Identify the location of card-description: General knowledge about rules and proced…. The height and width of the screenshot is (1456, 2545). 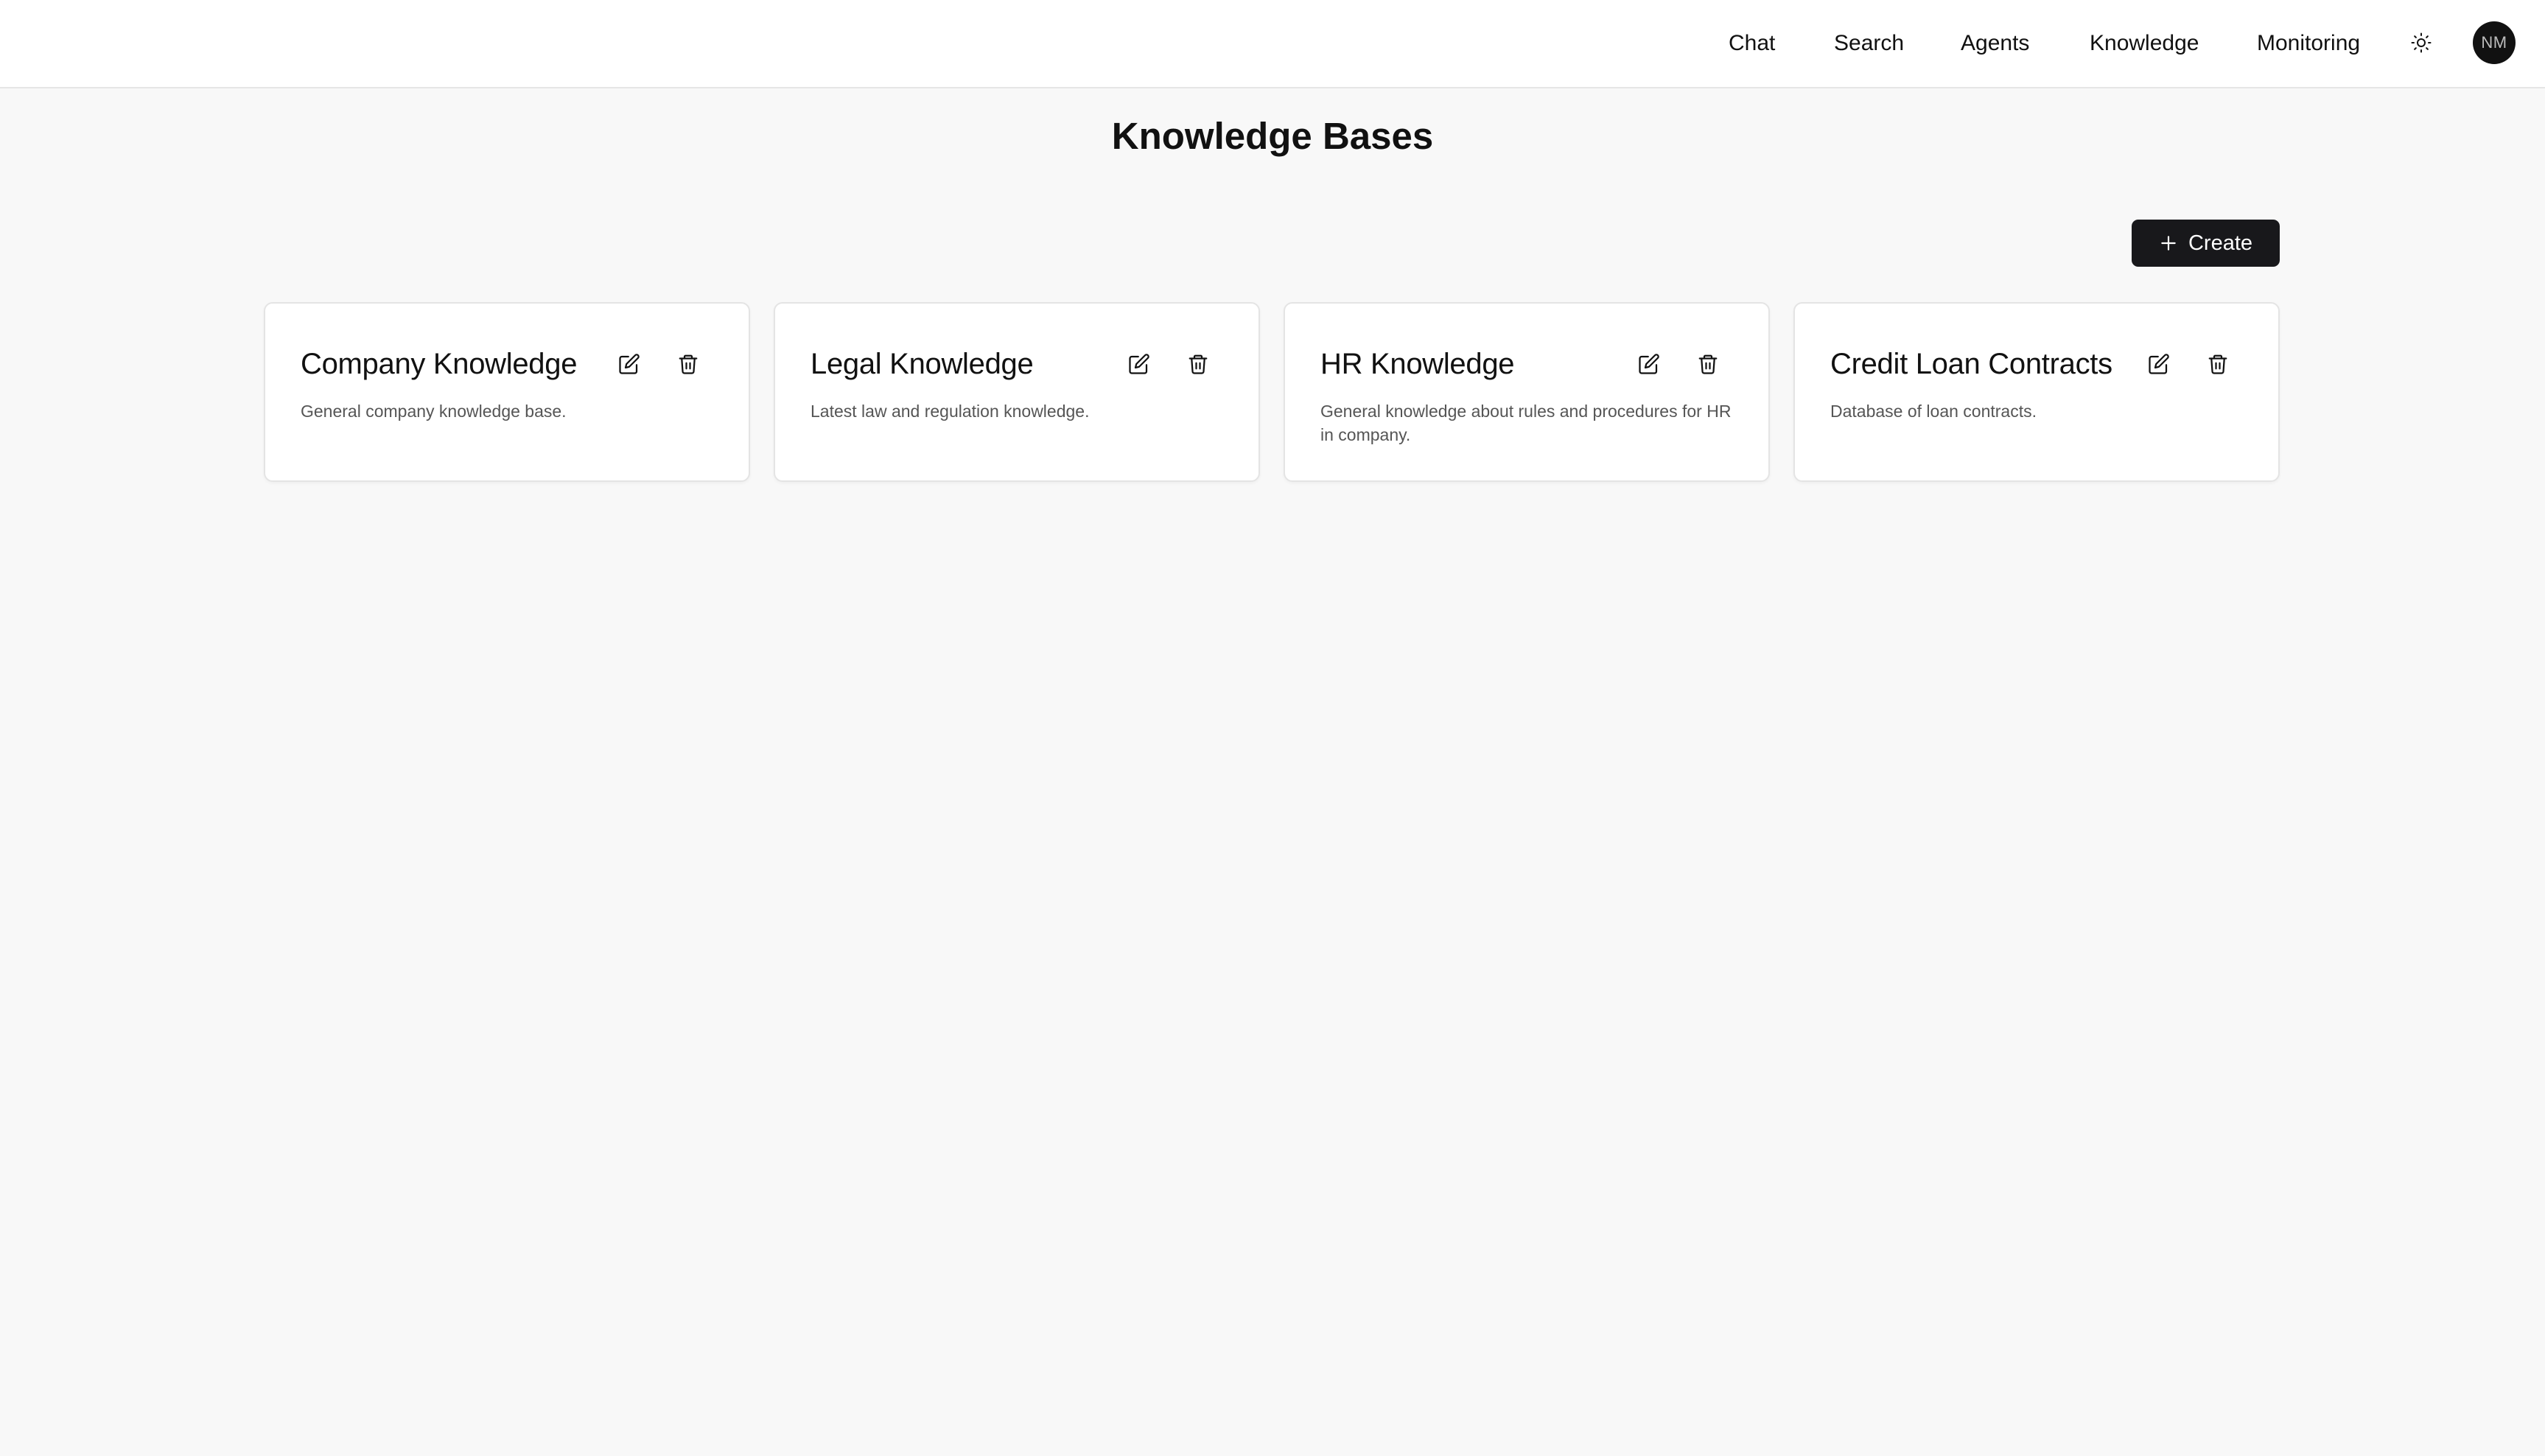
(1526, 423).